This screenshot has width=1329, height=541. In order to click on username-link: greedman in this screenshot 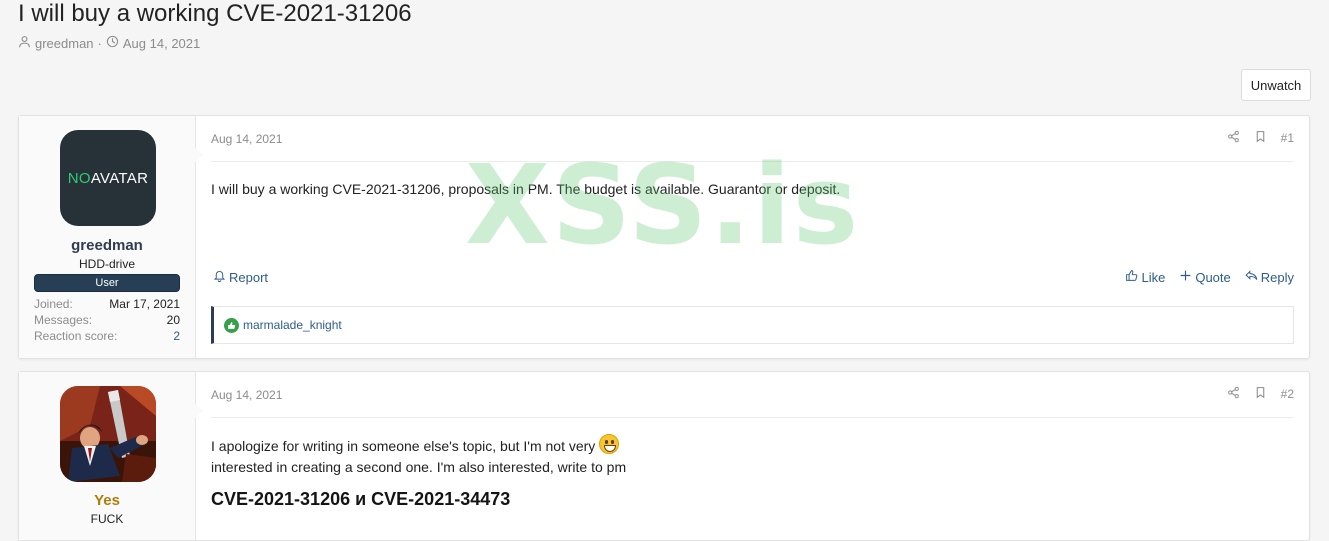, I will do `click(107, 245)`.